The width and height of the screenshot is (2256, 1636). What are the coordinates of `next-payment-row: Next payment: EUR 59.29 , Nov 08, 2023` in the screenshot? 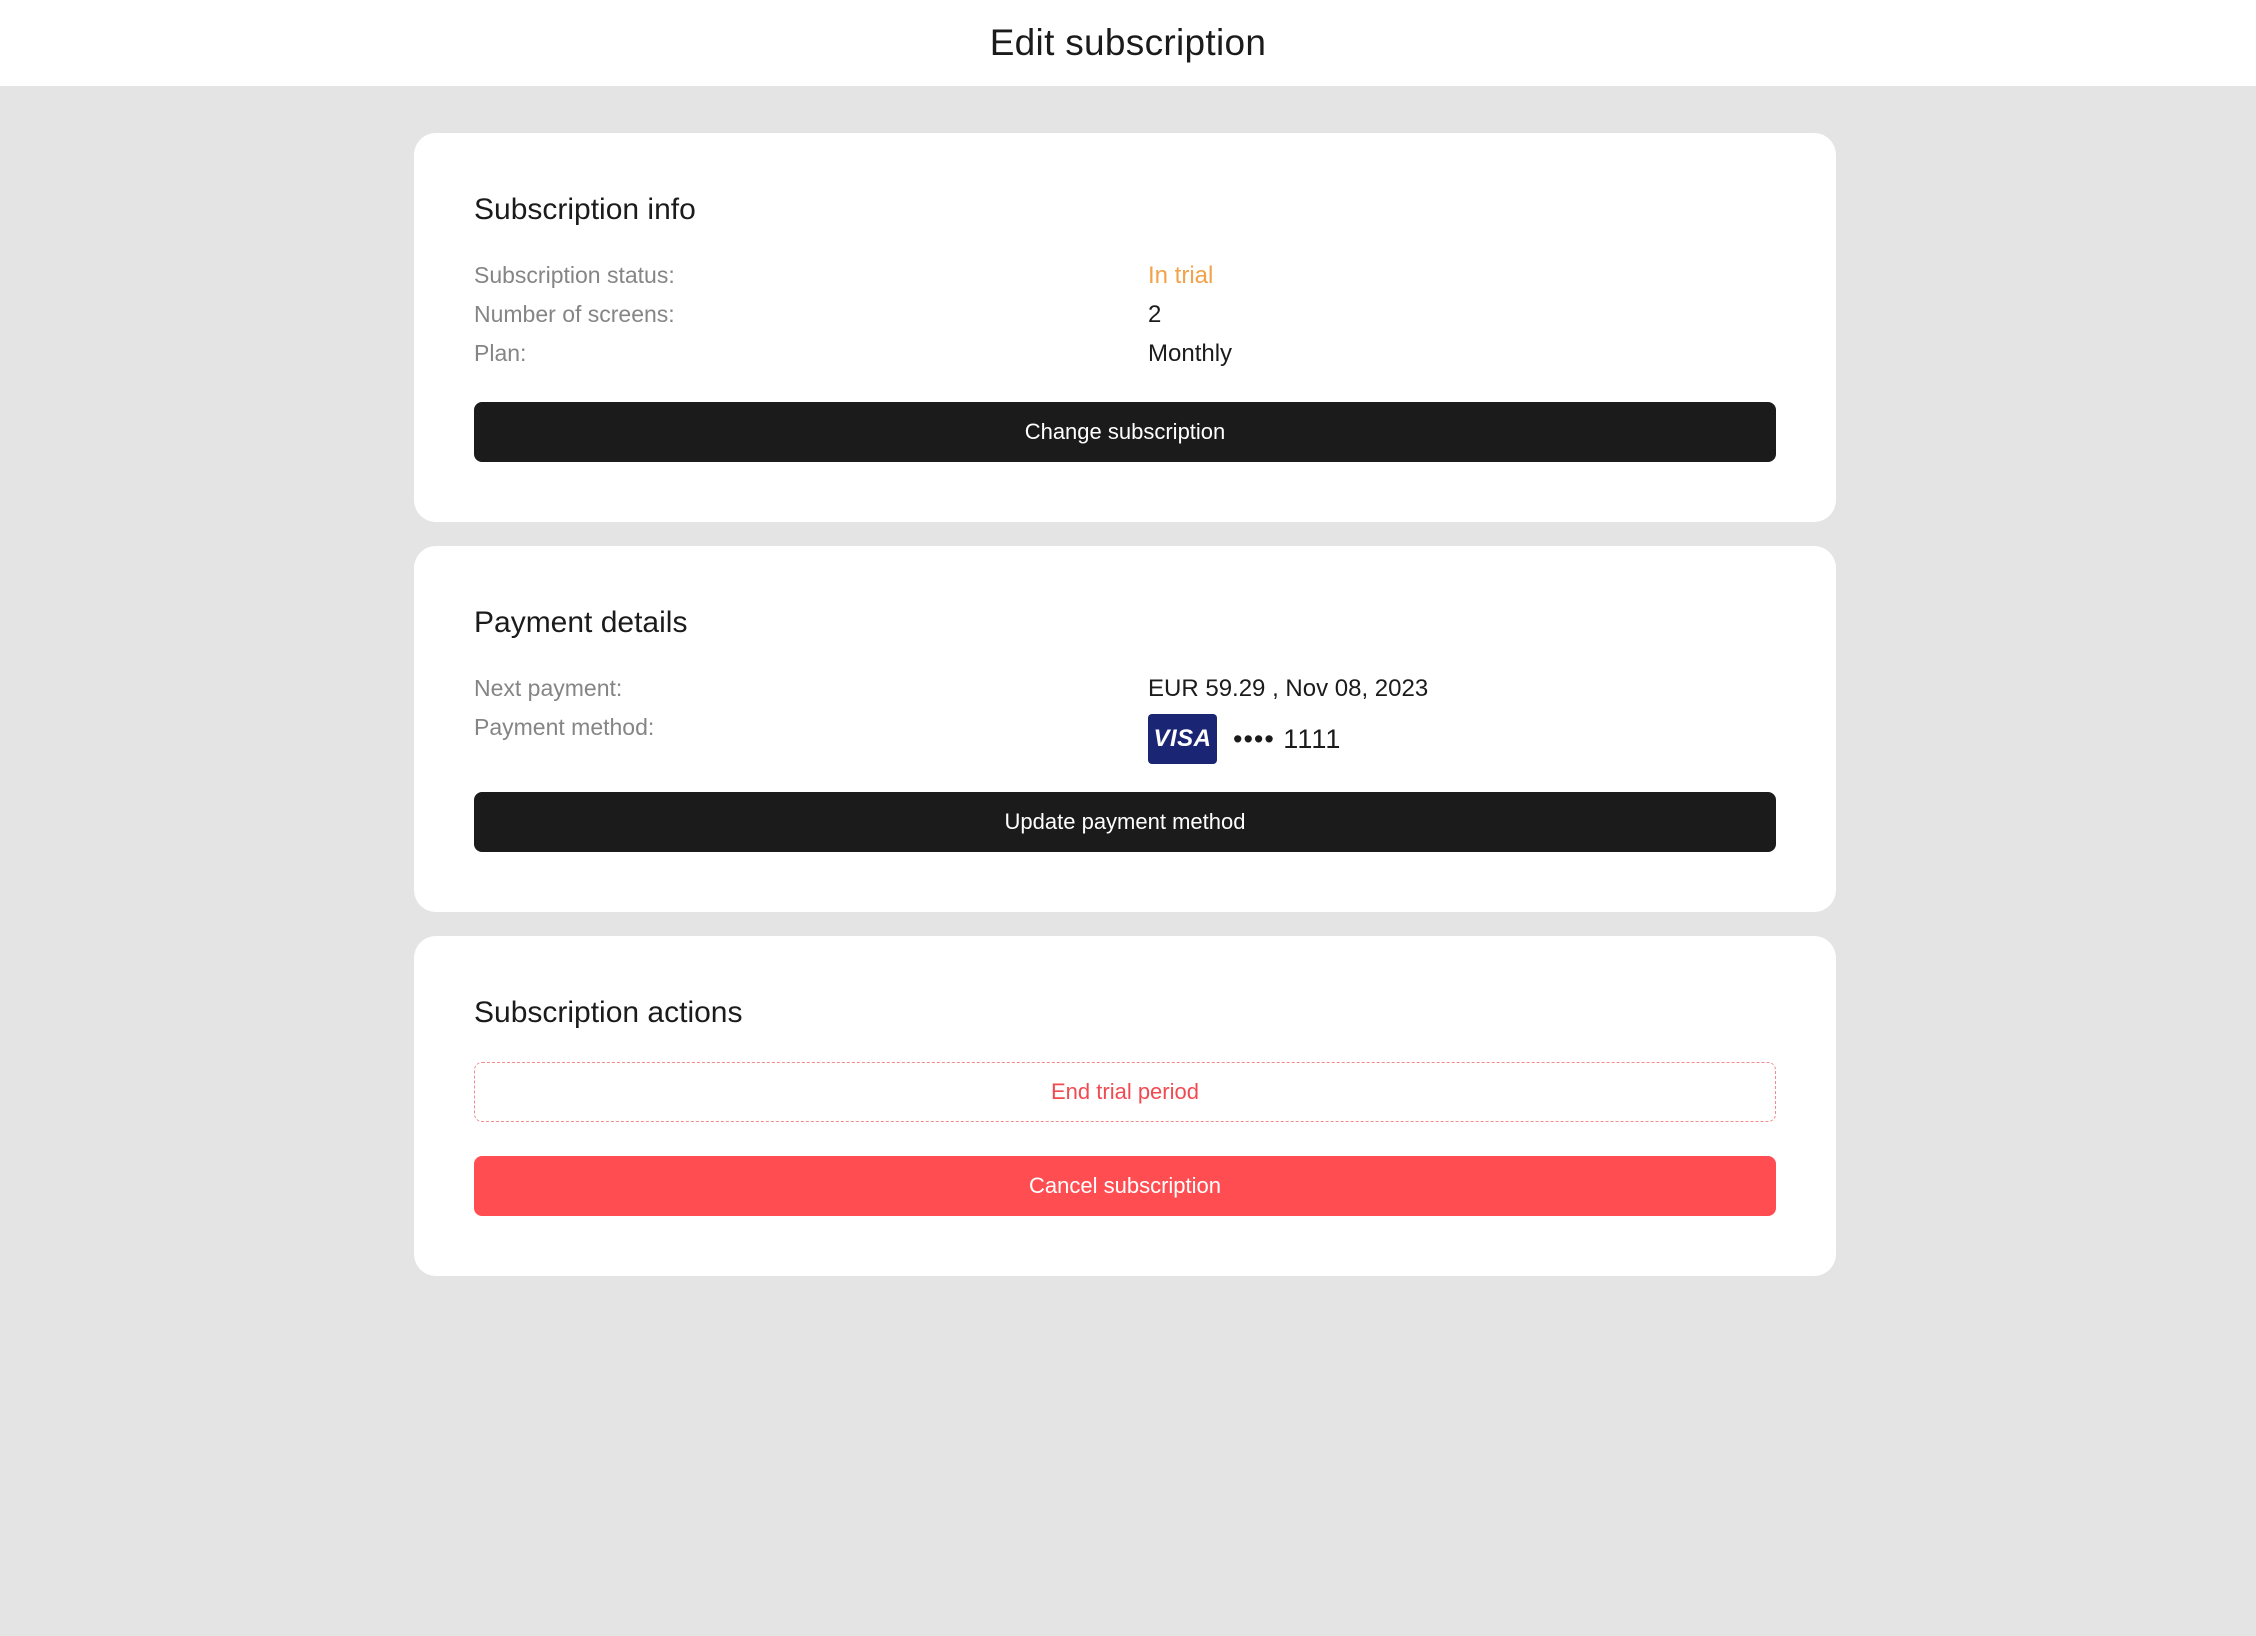 It's located at (1125, 692).